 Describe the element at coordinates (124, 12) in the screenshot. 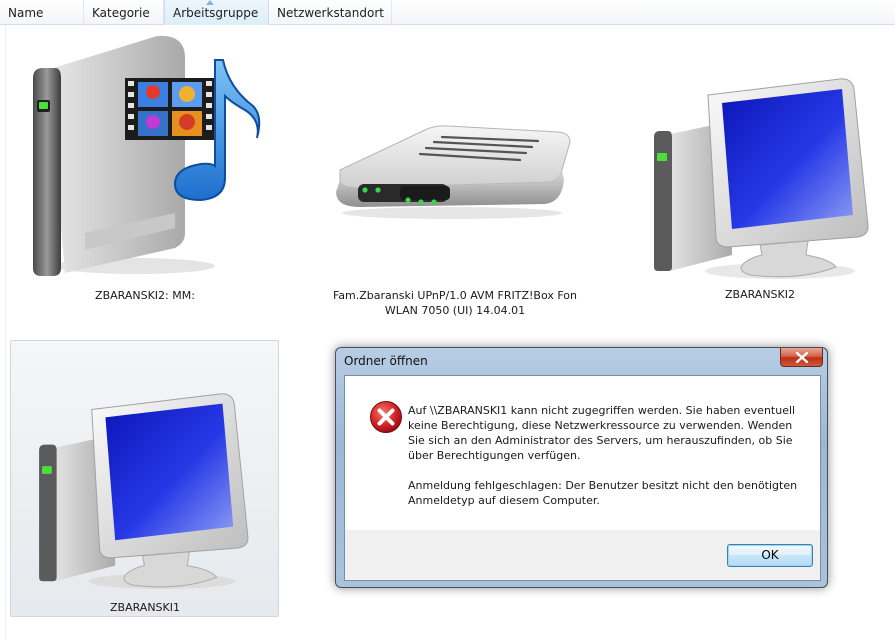

I see `column-kategorie: Kategorie` at that location.